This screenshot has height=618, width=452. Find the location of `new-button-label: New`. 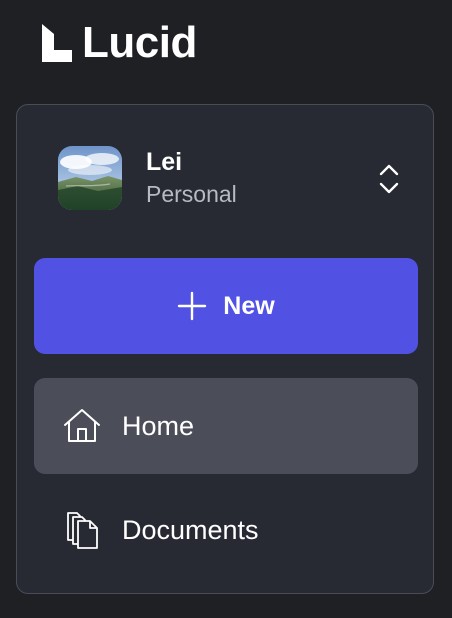

new-button-label: New is located at coordinates (249, 305).